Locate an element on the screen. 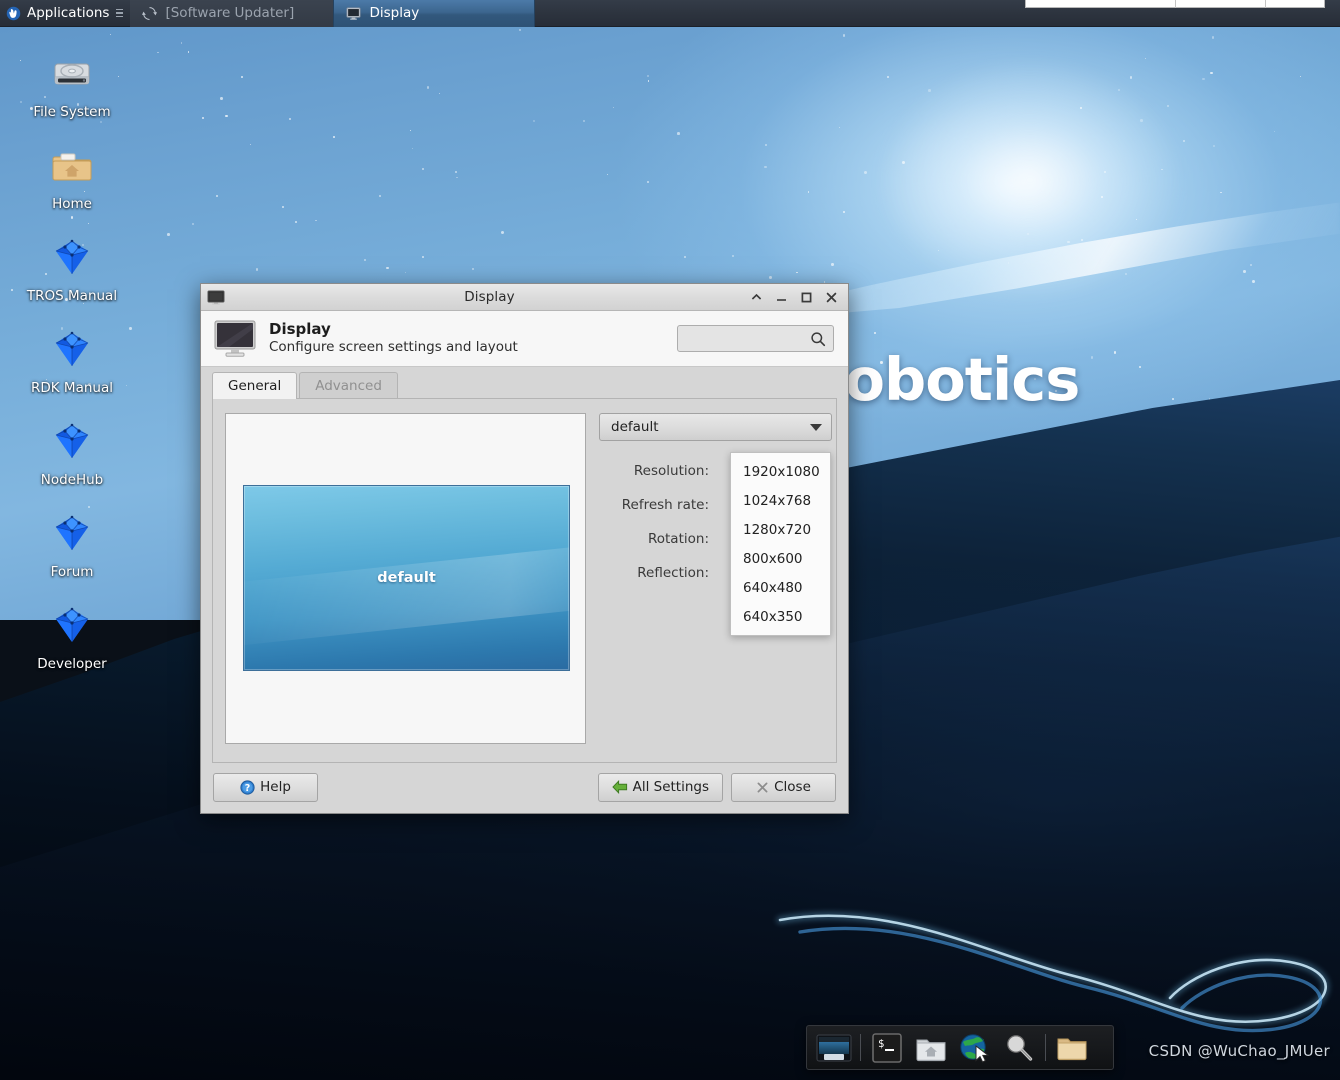 The height and width of the screenshot is (1080, 1340). display-select: default is located at coordinates (715, 427).